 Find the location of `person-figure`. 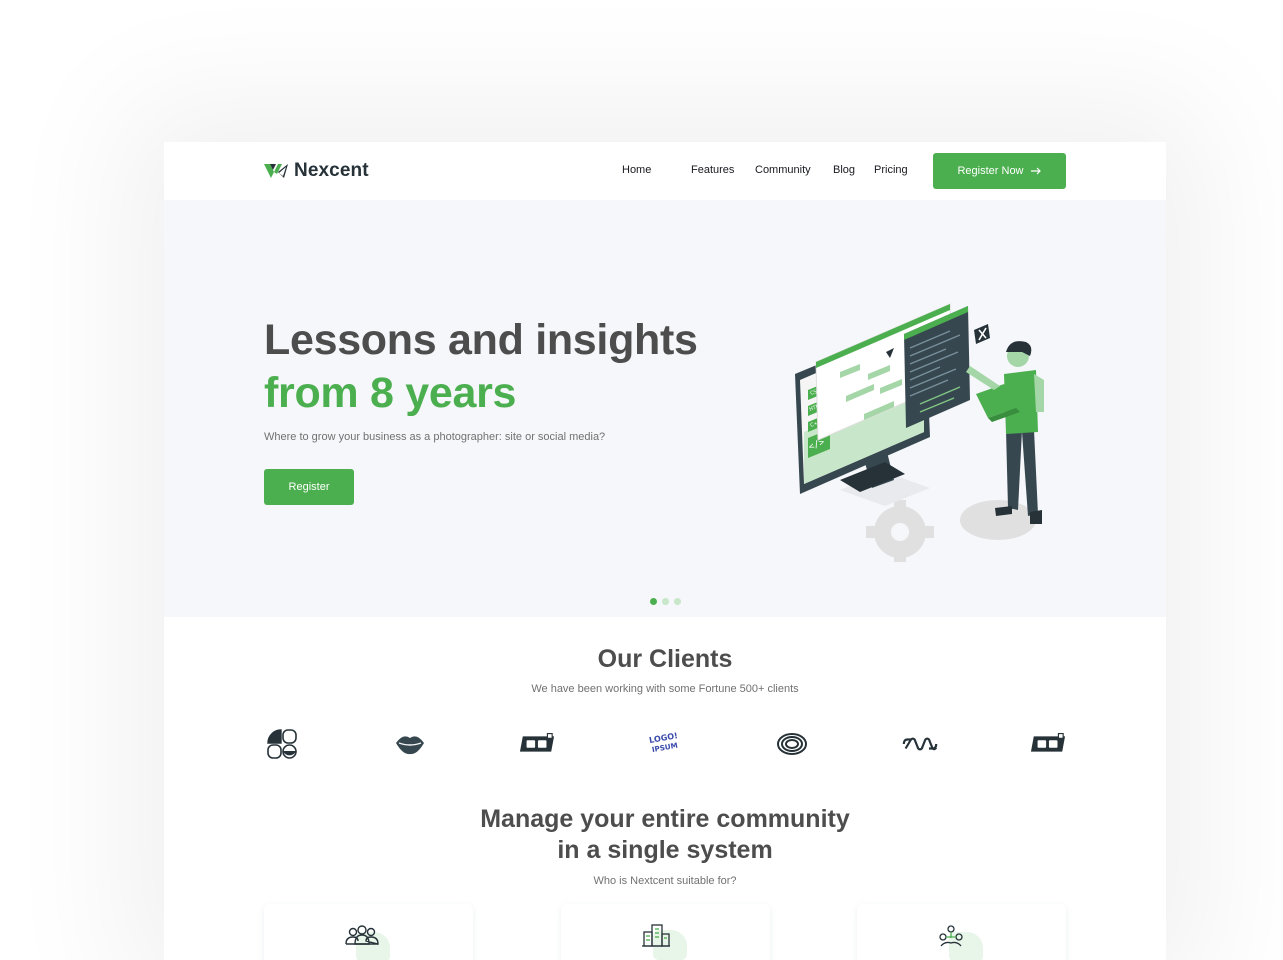

person-figure is located at coordinates (1005, 432).